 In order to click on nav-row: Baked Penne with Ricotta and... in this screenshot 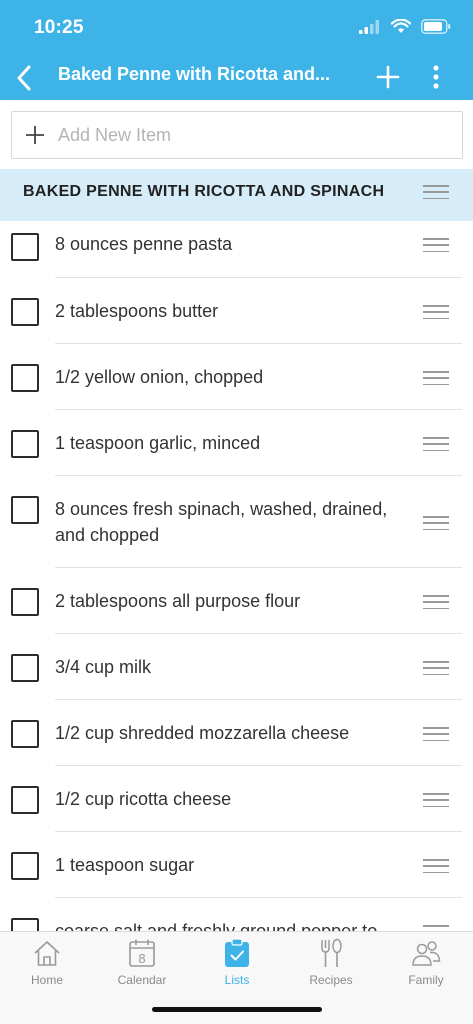, I will do `click(236, 78)`.